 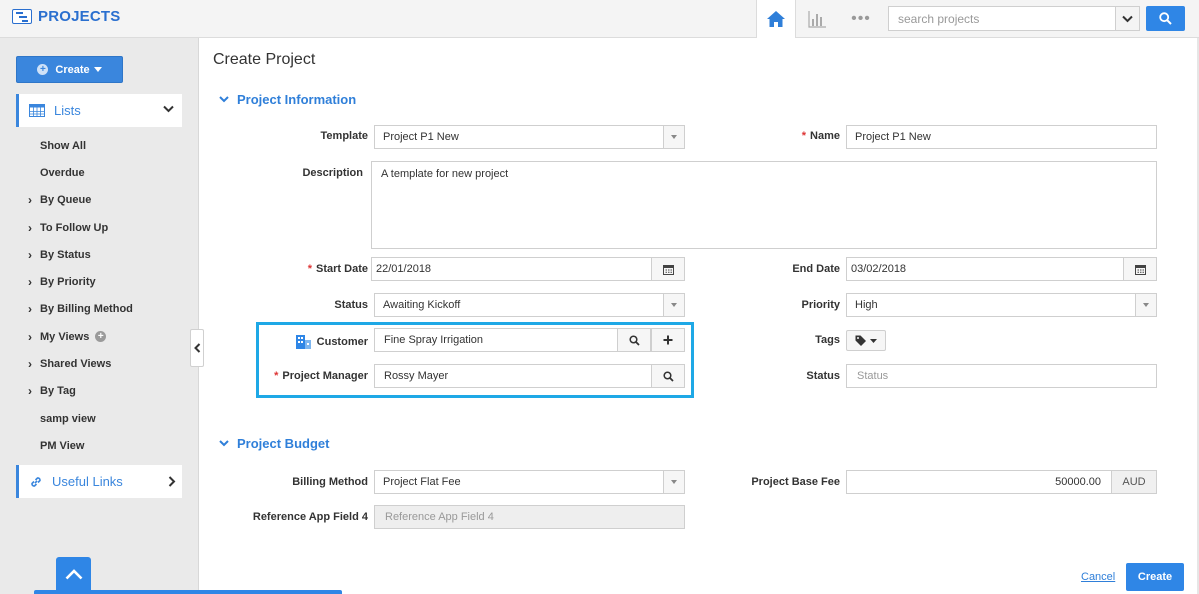 I want to click on search-input, so click(x=1002, y=18).